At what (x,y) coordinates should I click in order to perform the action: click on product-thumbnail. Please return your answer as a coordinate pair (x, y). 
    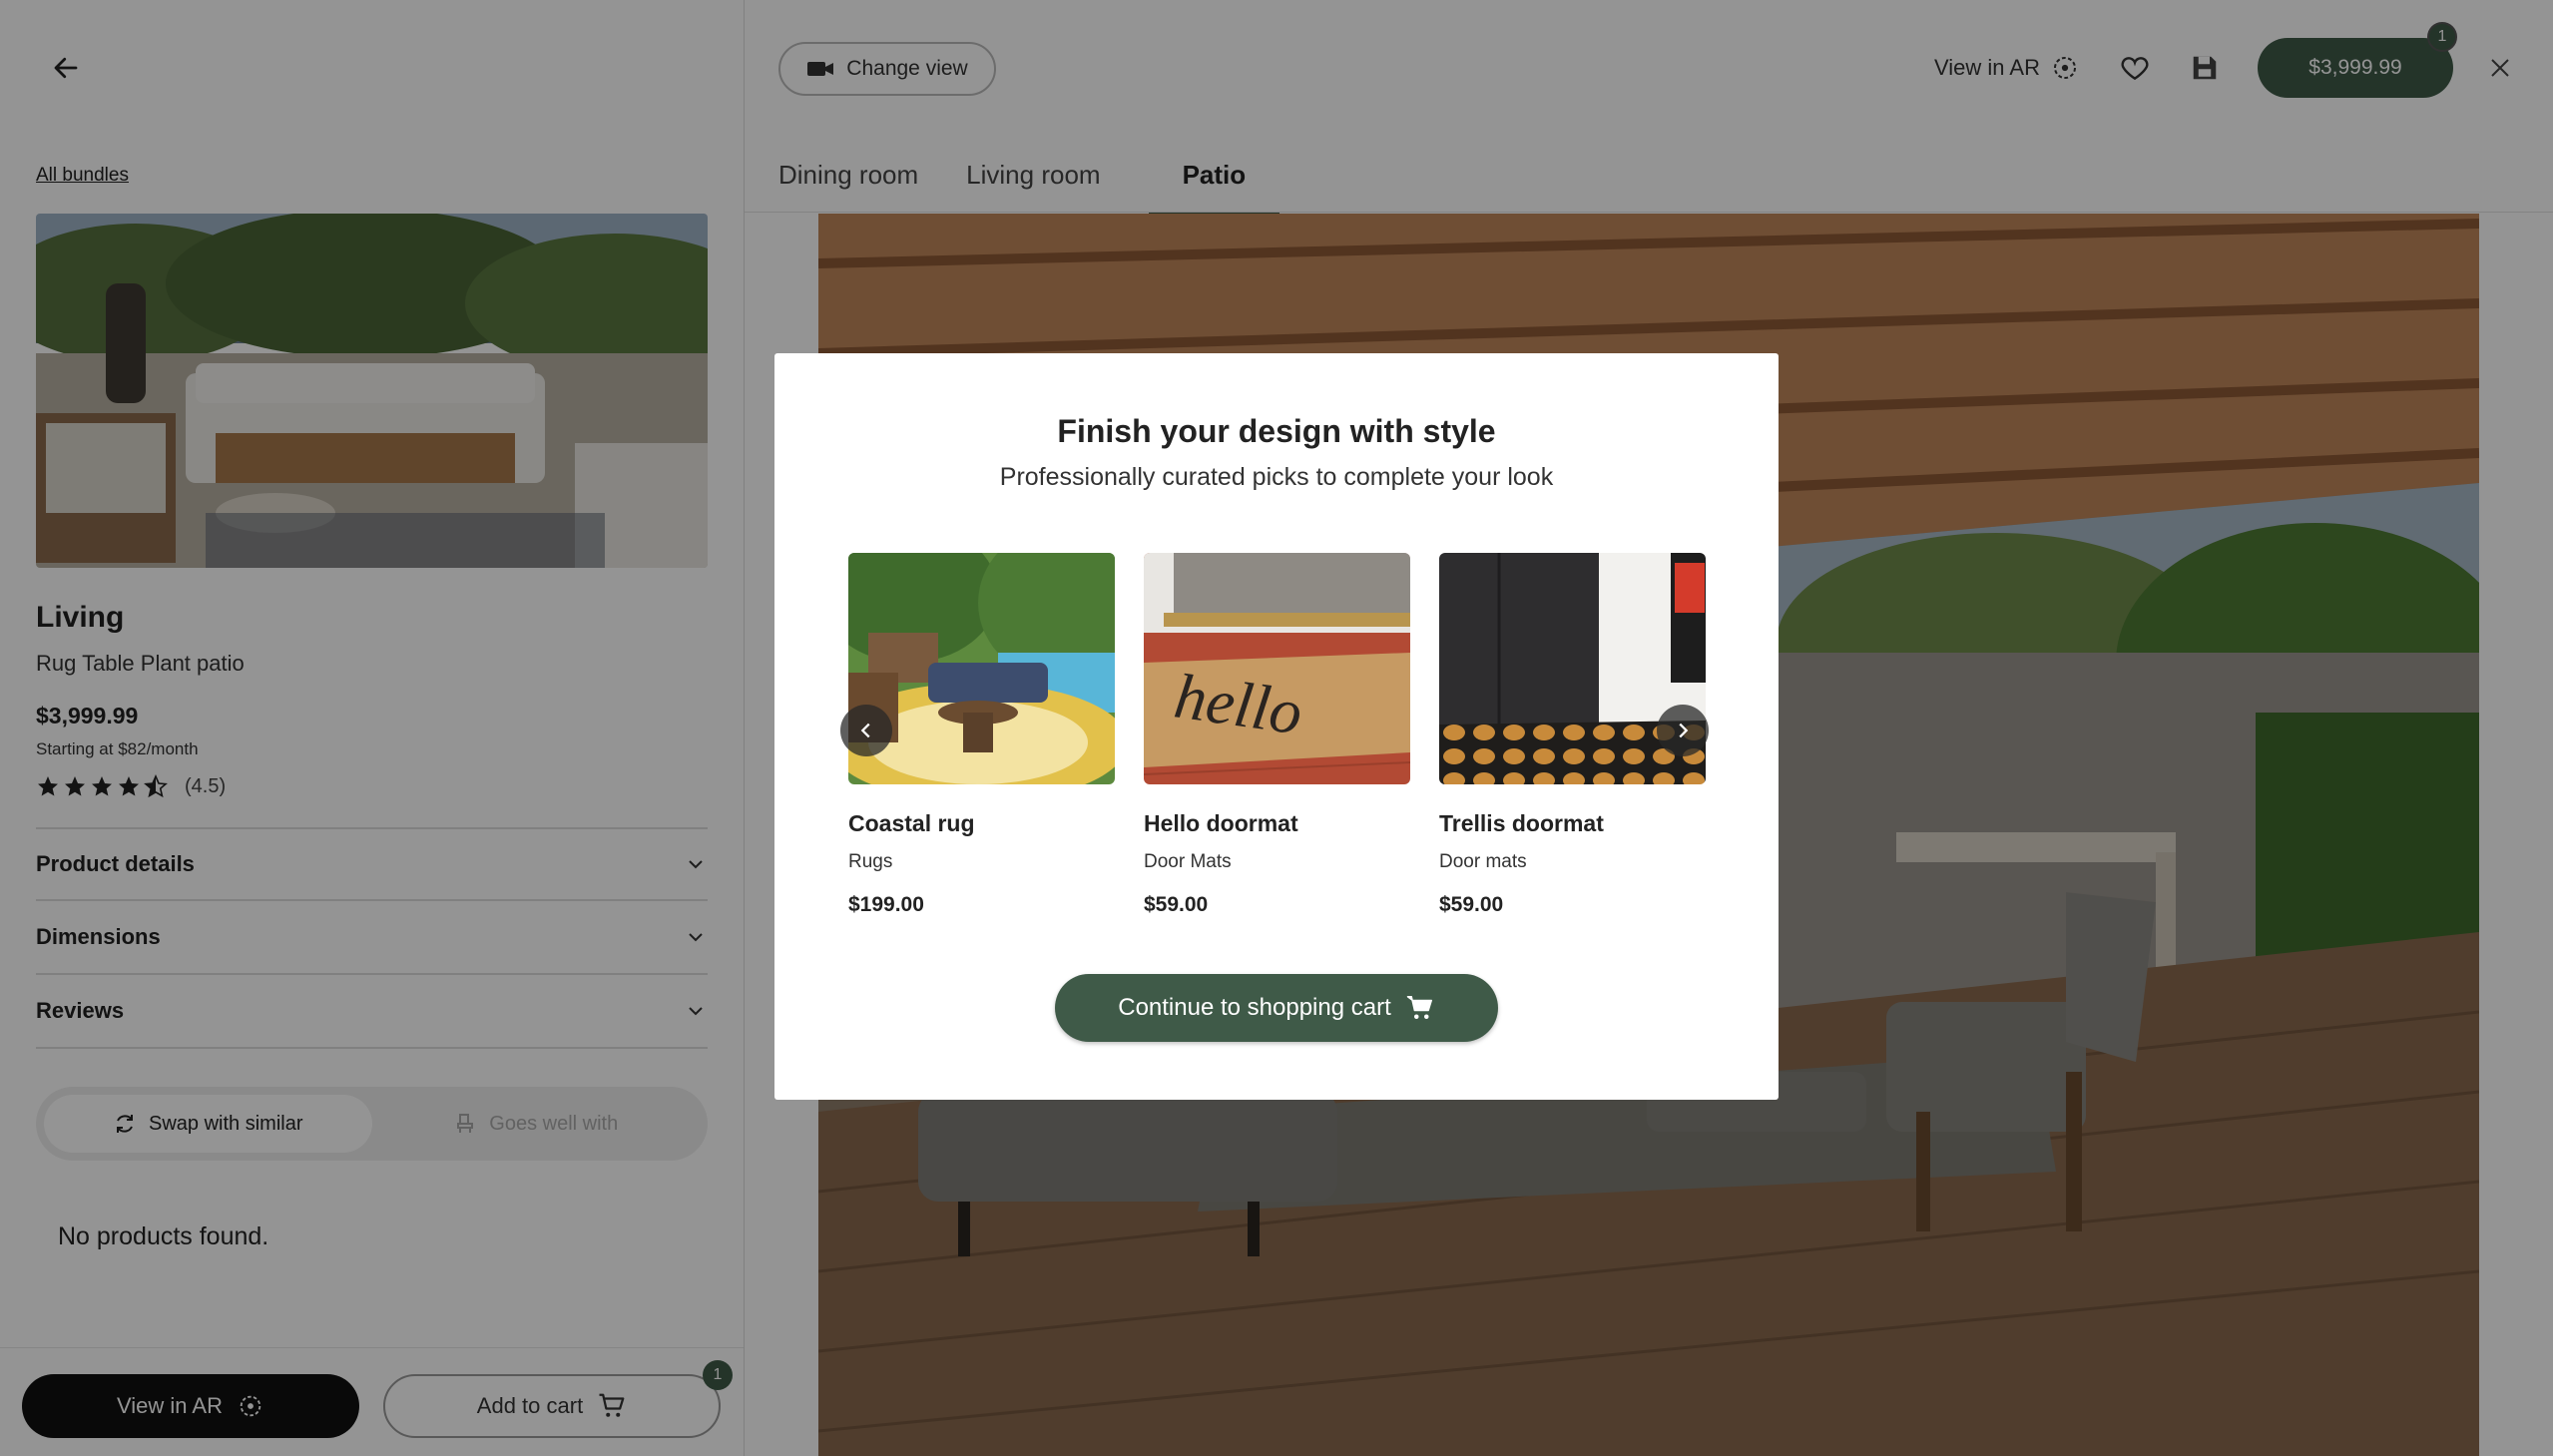
    Looking at the image, I should click on (981, 668).